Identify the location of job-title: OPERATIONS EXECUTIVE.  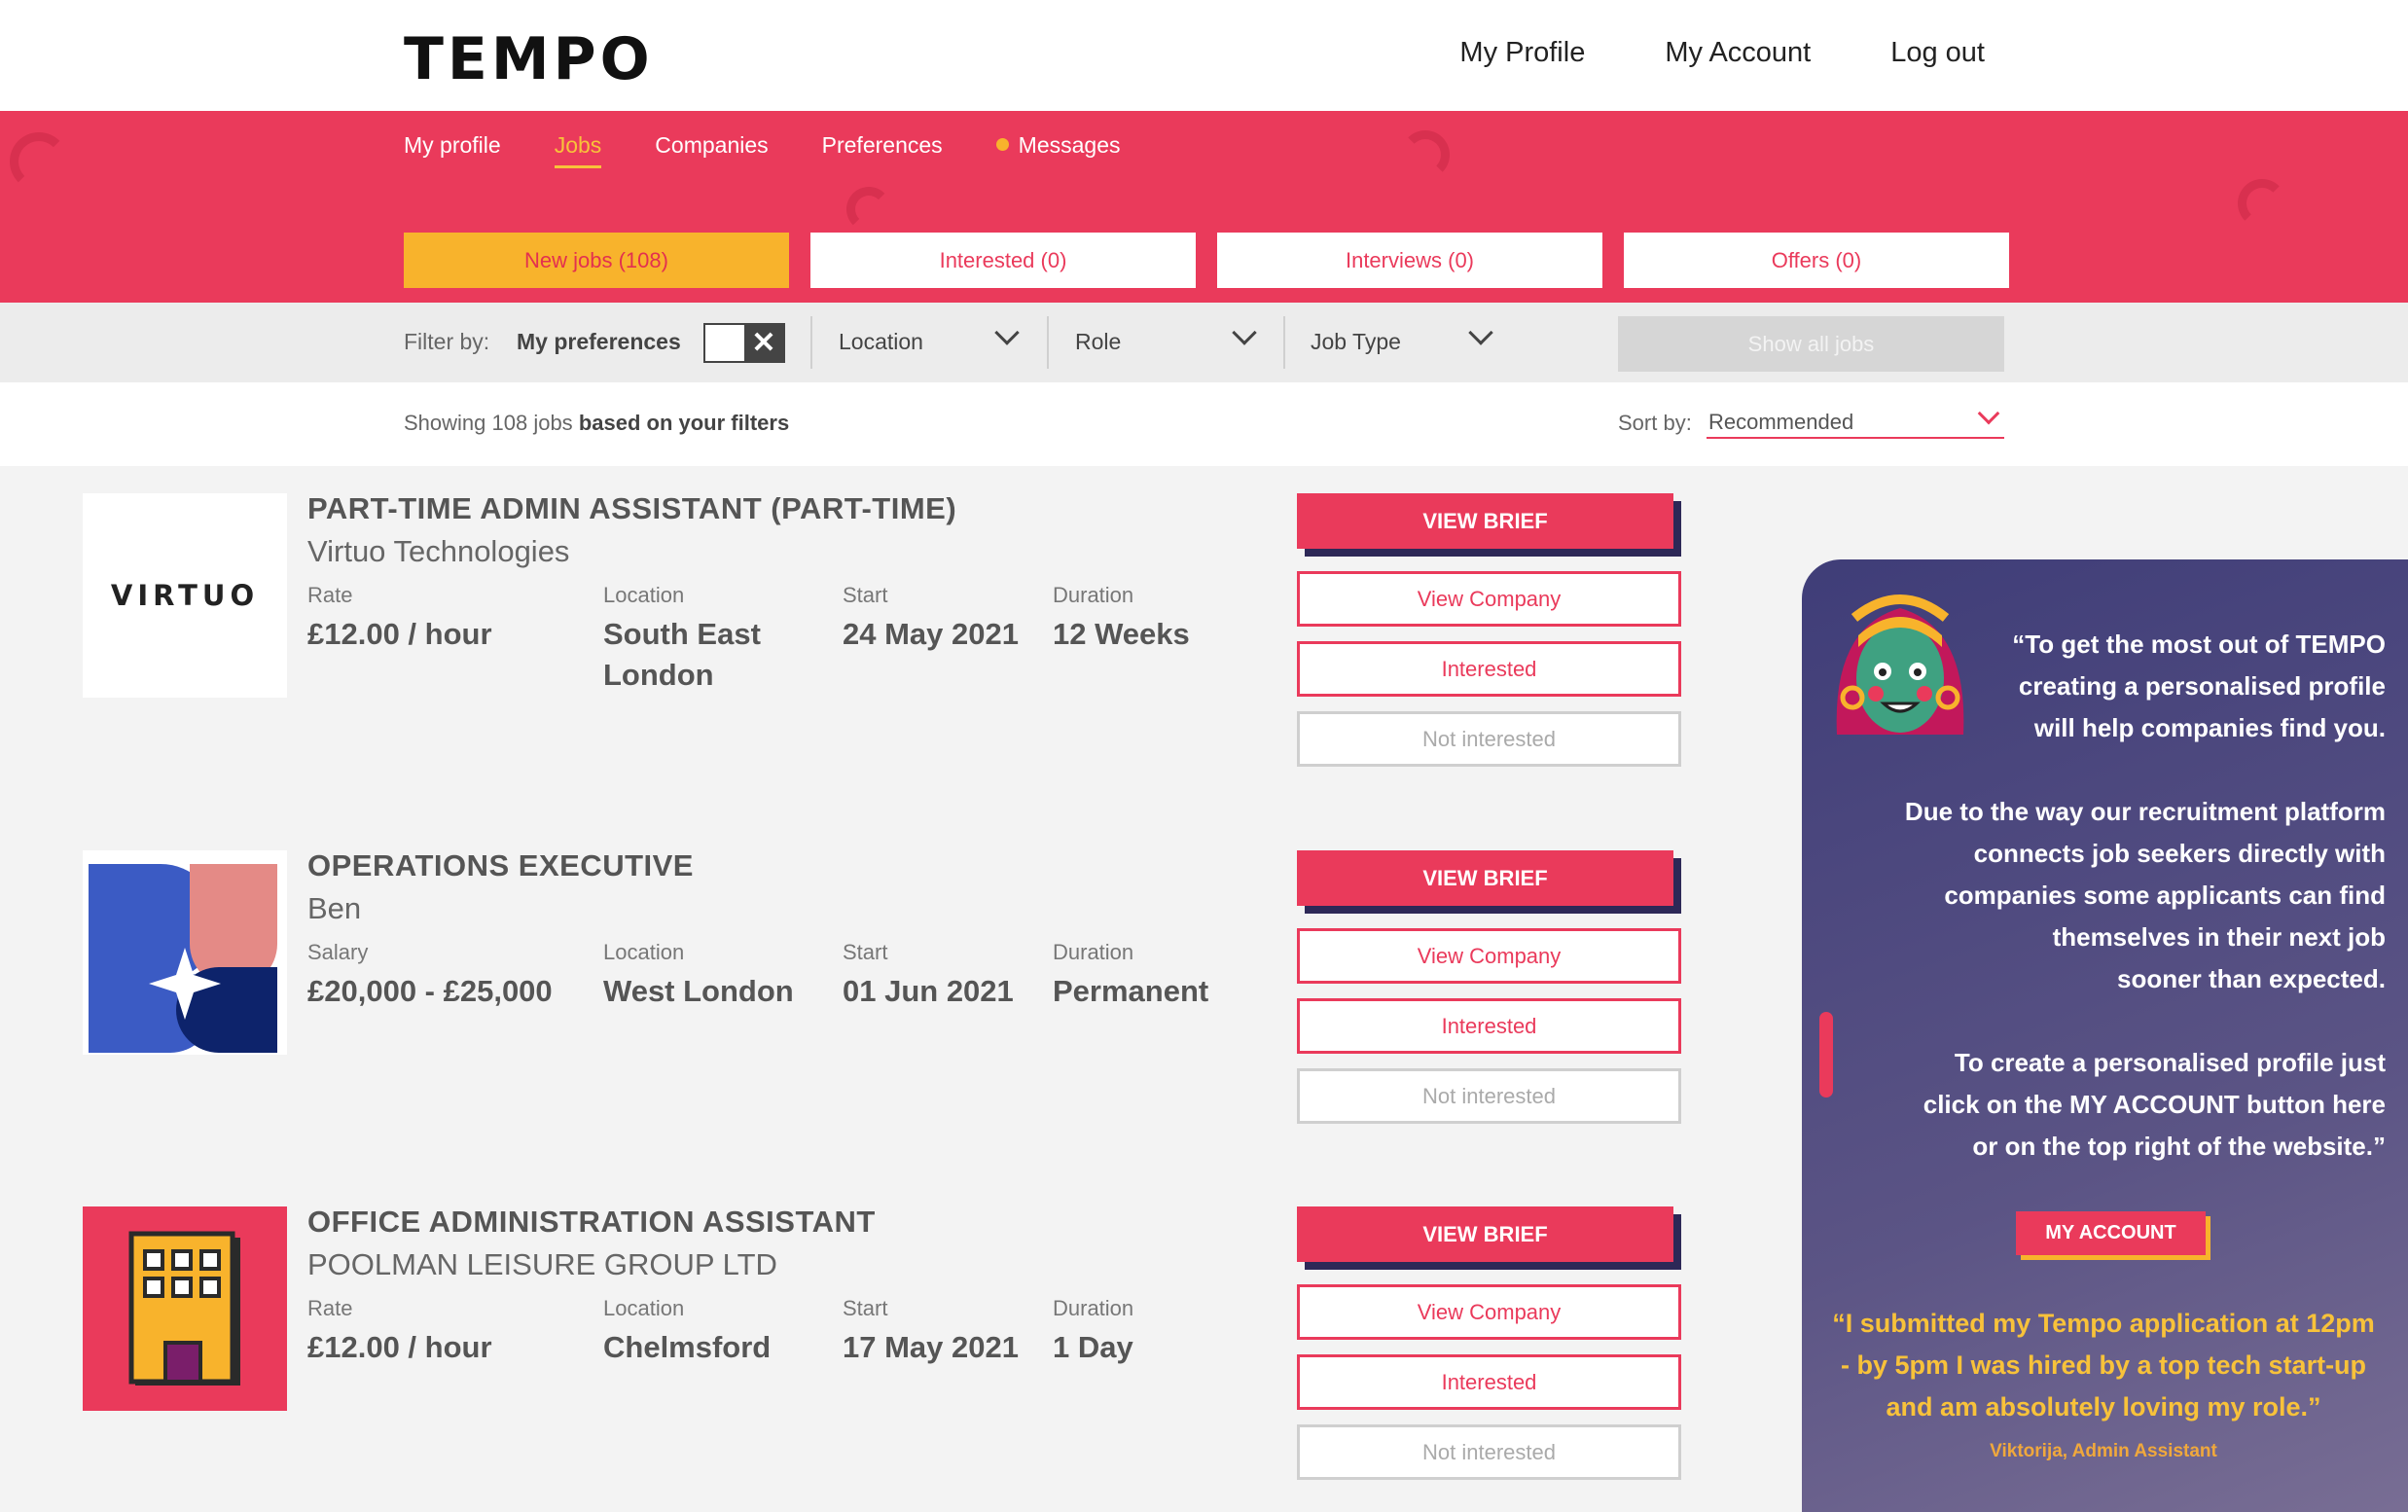
(500, 865).